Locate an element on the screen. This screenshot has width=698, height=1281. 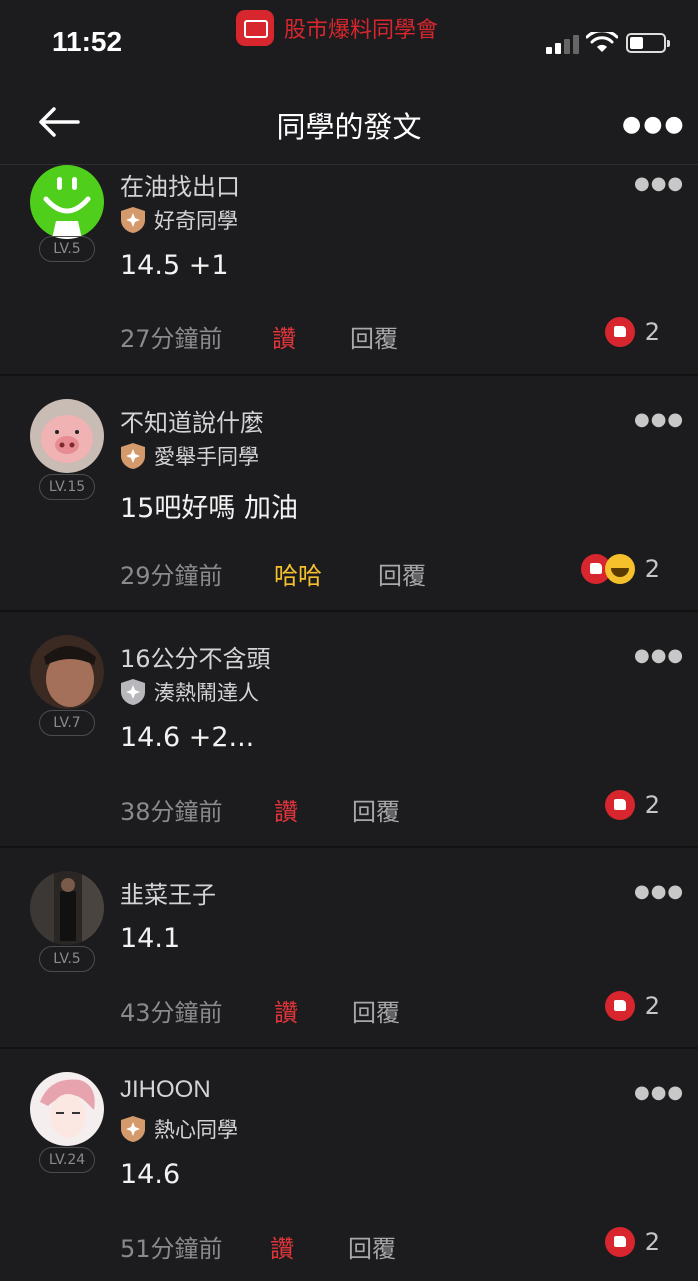
anime-avatar-icon is located at coordinates (67, 1108).